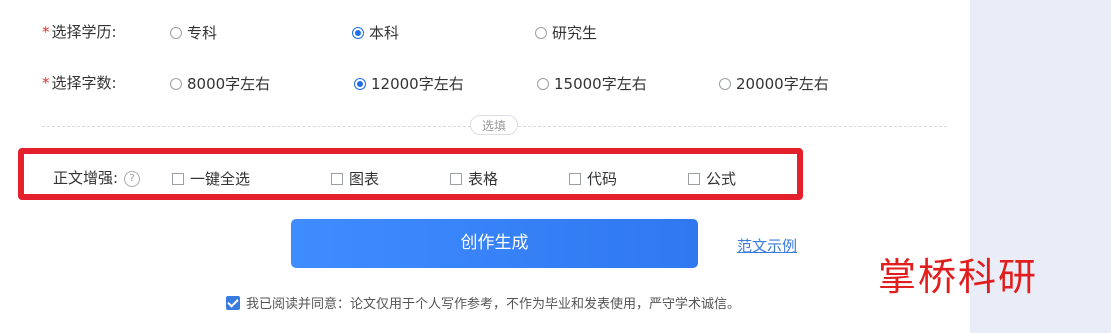 The height and width of the screenshot is (333, 1111). I want to click on radio-words-12000: 12000字左右, so click(409, 83).